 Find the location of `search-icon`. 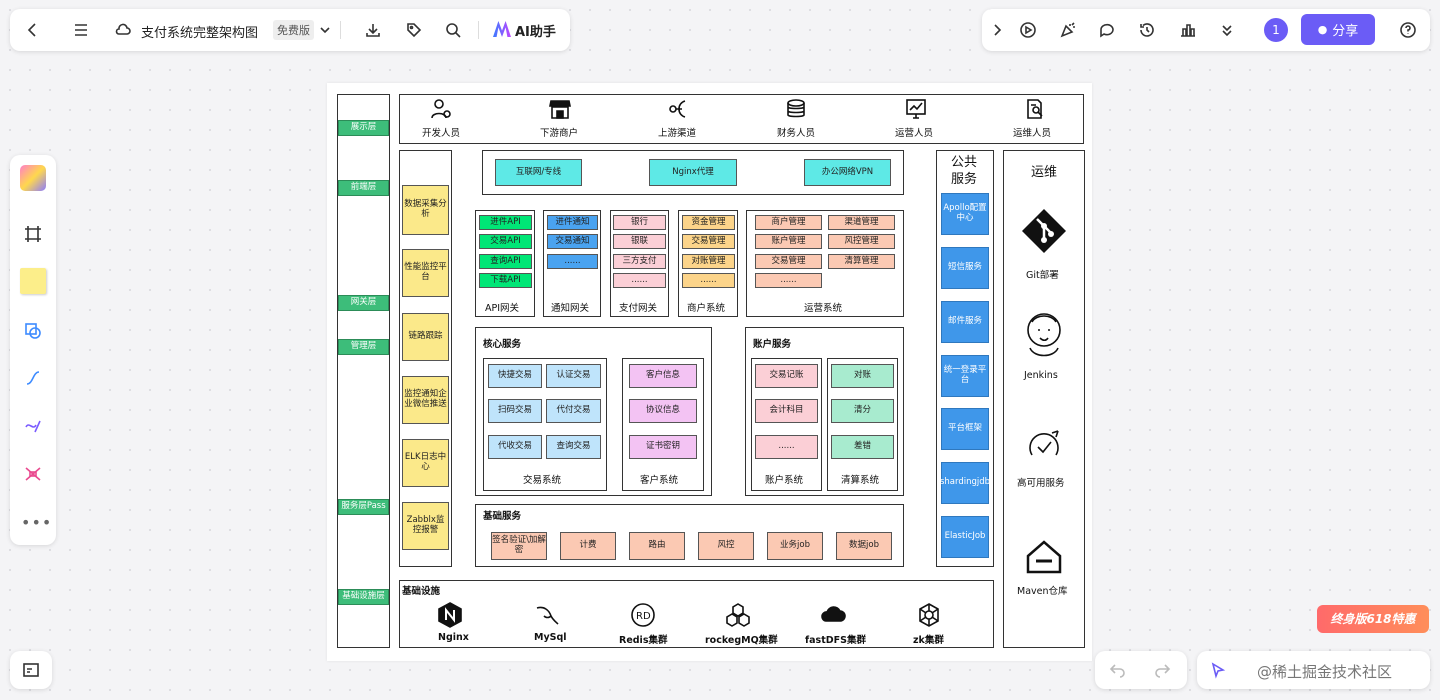

search-icon is located at coordinates (453, 30).